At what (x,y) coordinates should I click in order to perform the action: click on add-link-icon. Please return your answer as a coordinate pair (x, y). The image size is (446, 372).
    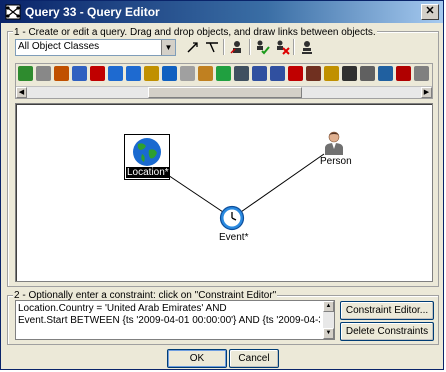
    Looking at the image, I should click on (193, 47).